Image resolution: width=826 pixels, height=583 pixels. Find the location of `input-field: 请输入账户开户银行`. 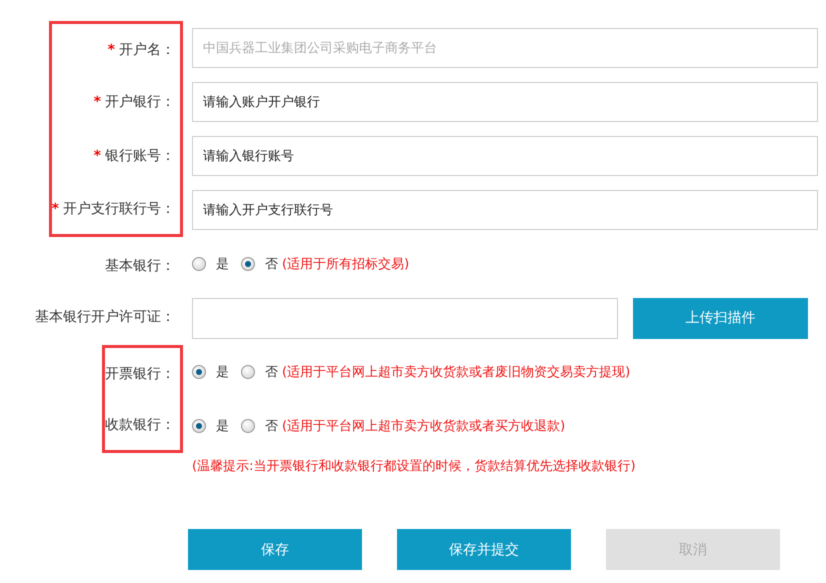

input-field: 请输入账户开户银行 is located at coordinates (505, 102).